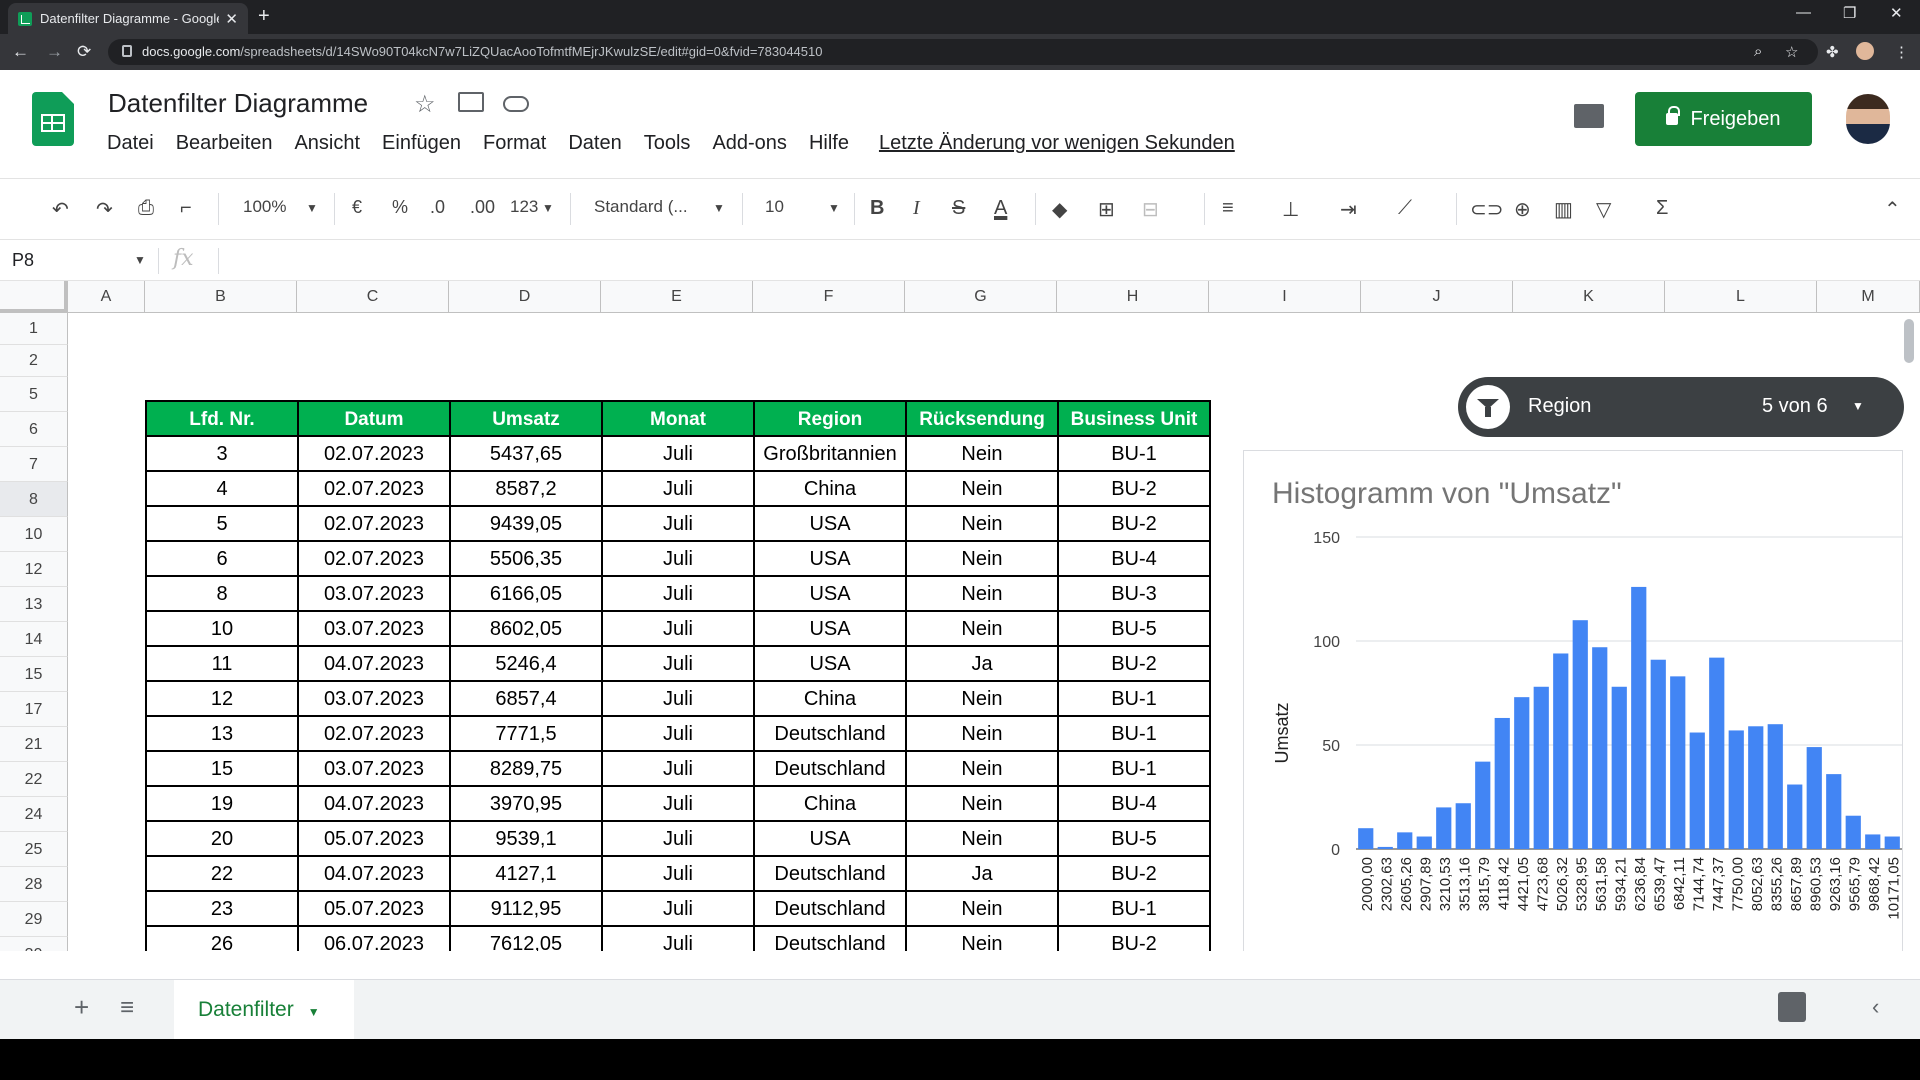 Image resolution: width=1920 pixels, height=1080 pixels. What do you see at coordinates (20, 52) in the screenshot?
I see `back-icon: ←` at bounding box center [20, 52].